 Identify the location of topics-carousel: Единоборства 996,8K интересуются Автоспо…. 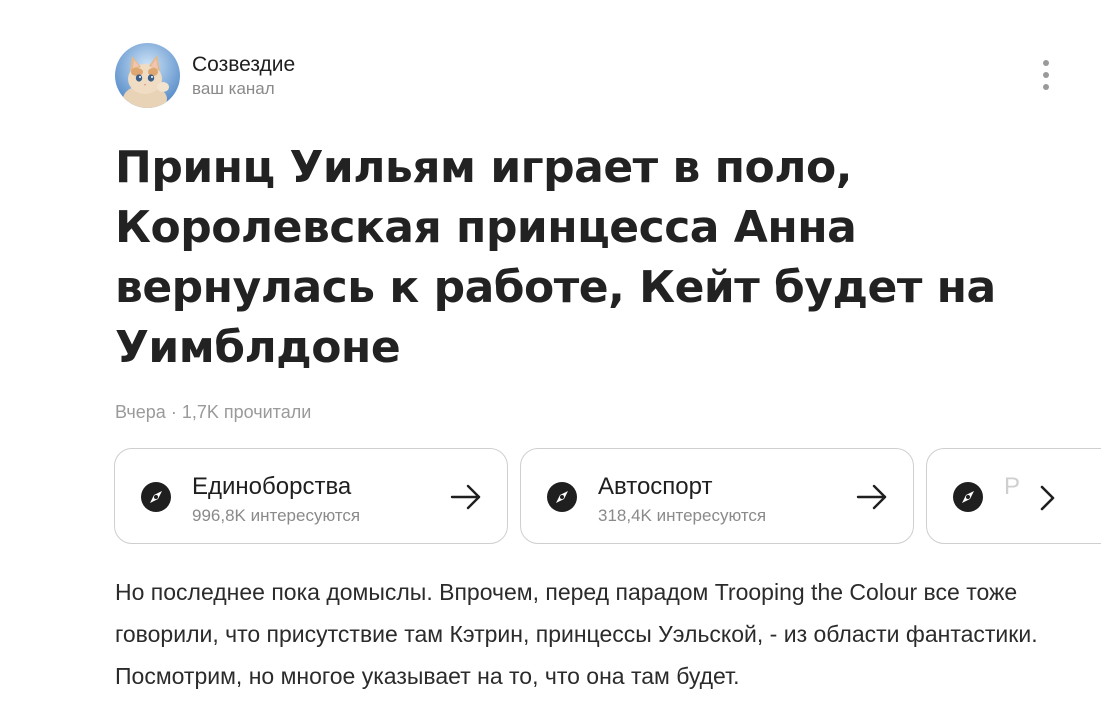
(607, 496).